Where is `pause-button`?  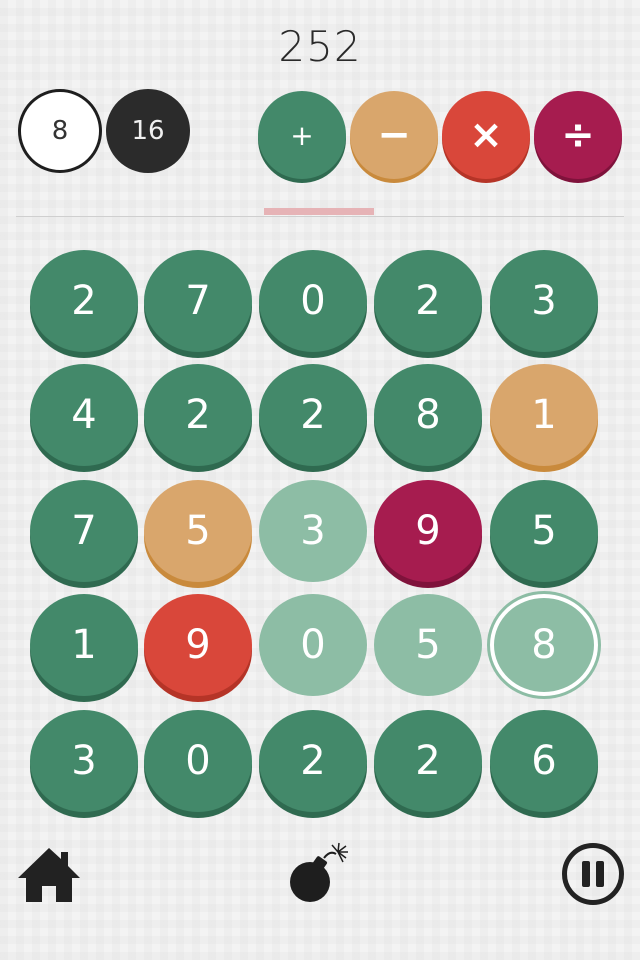
pause-button is located at coordinates (593, 874).